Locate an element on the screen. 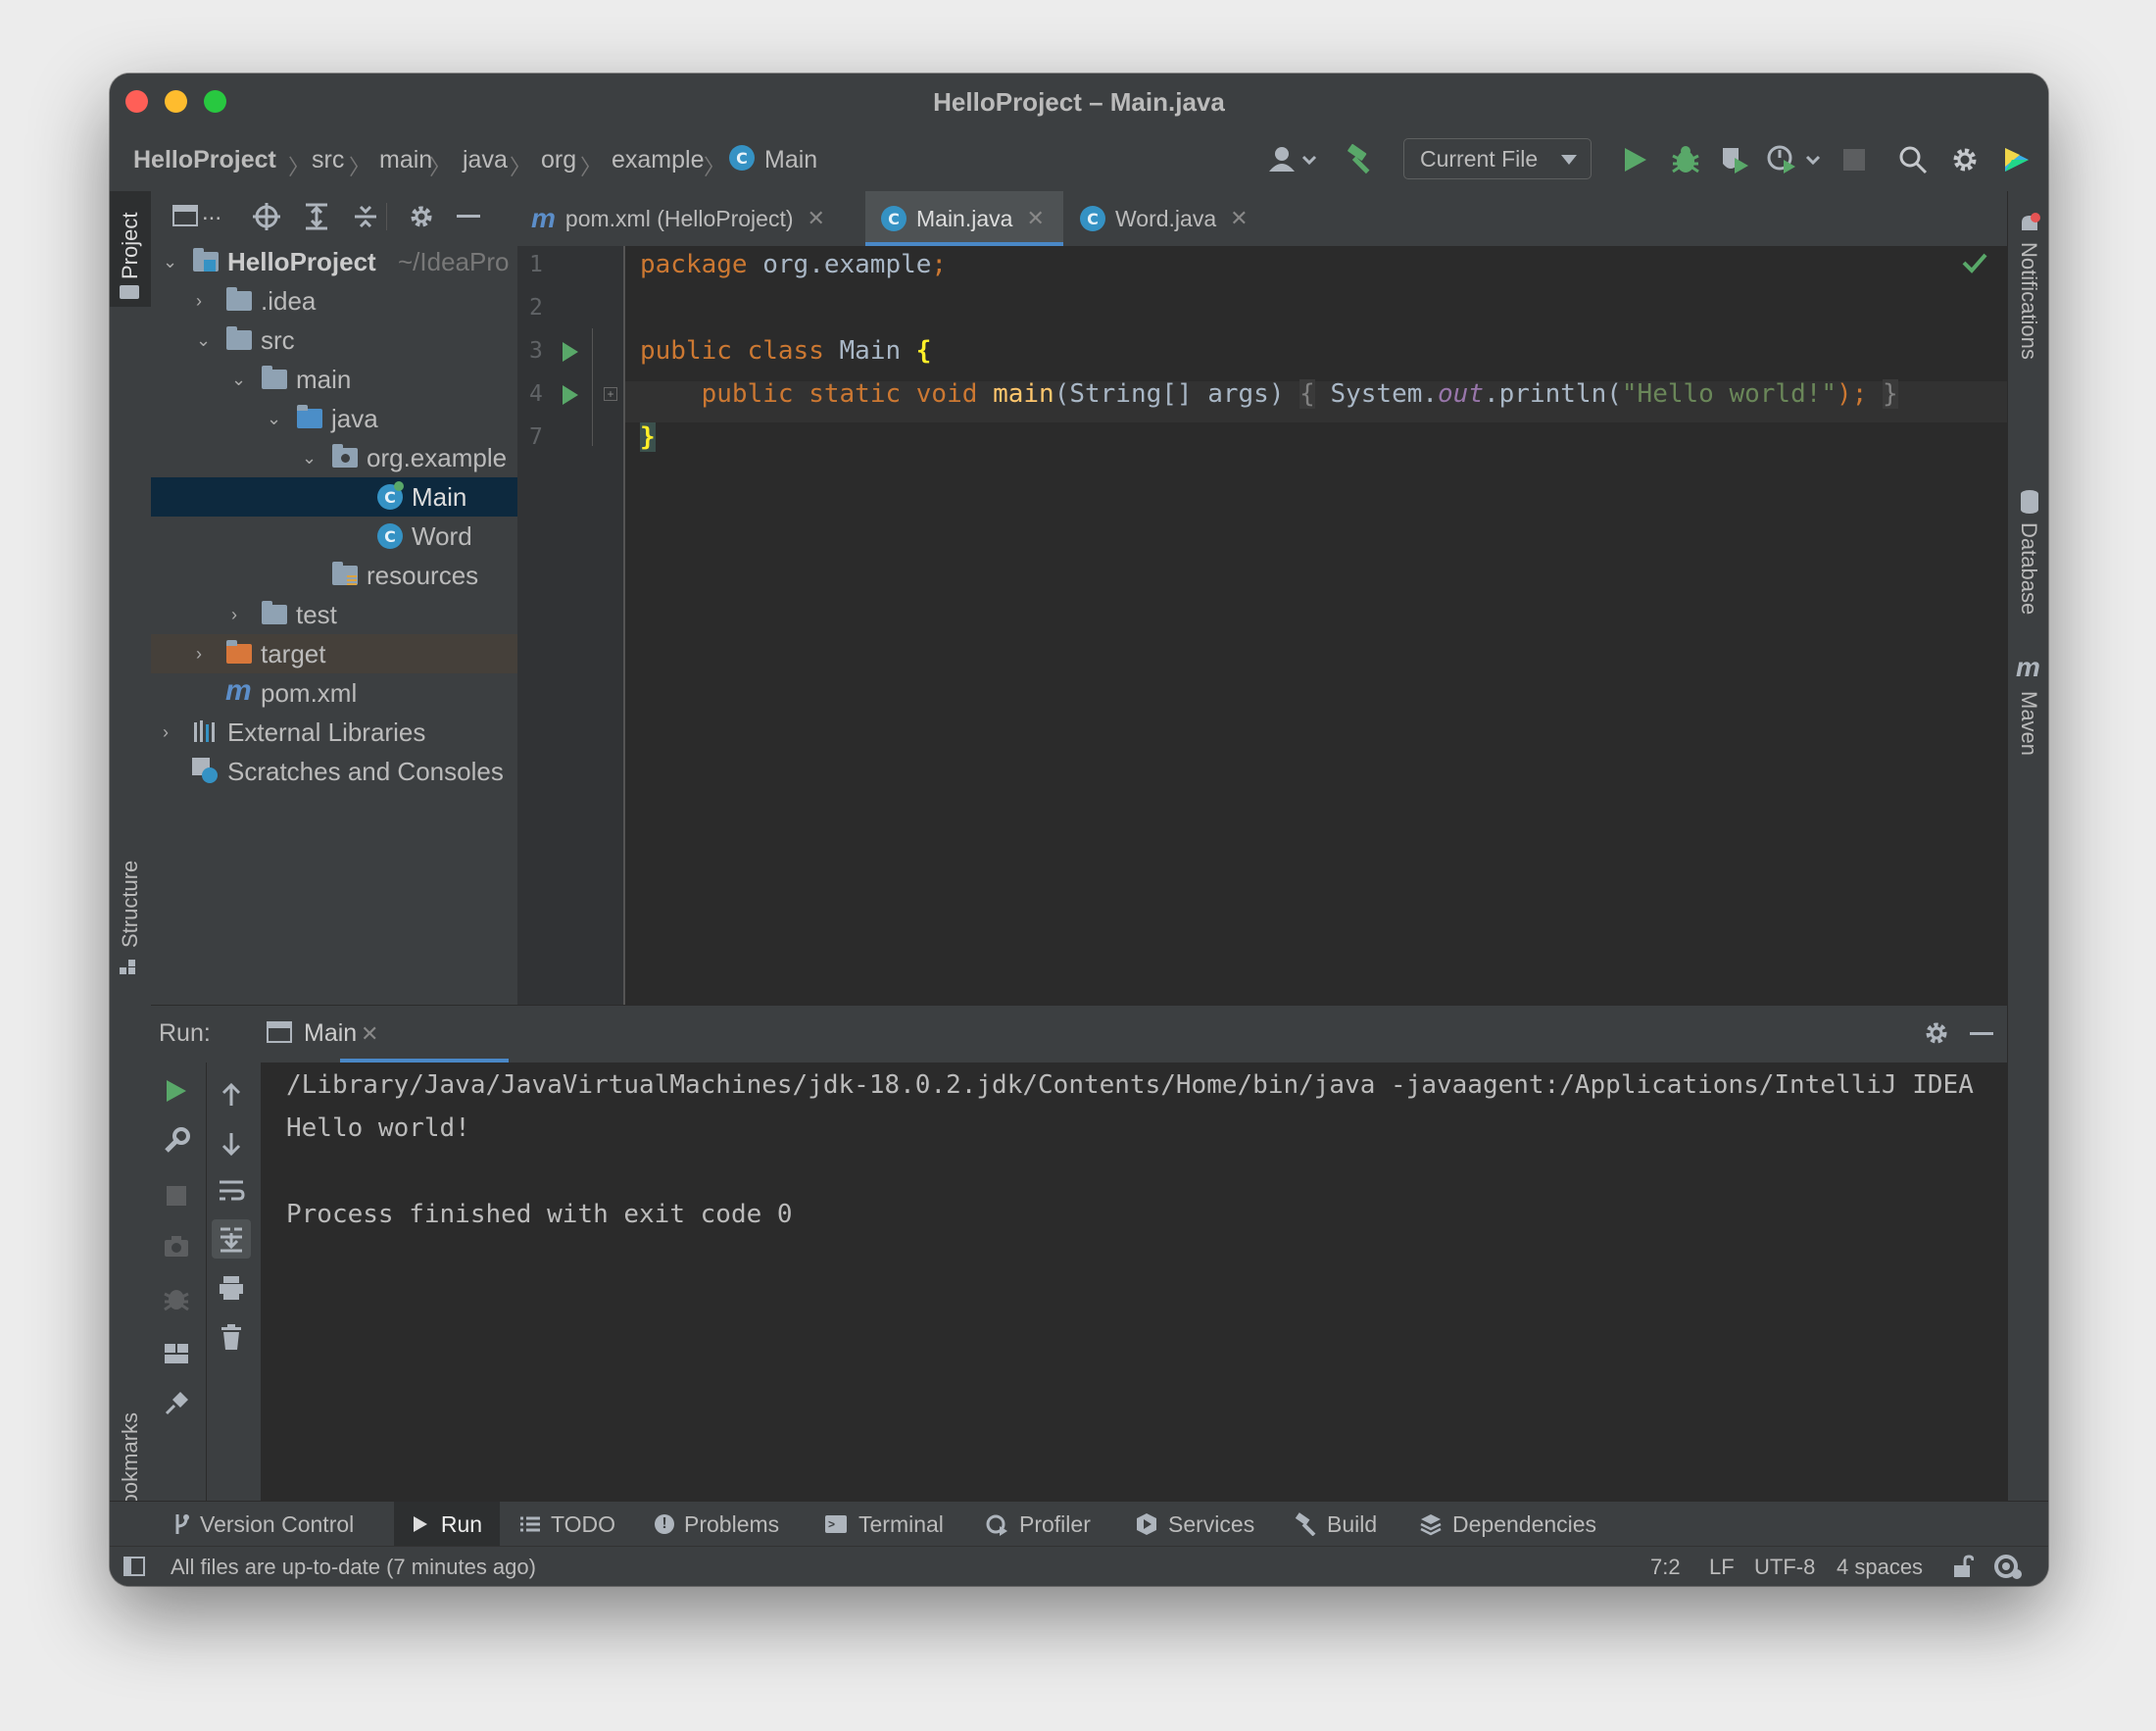  tree-item-java: ⌄ java is located at coordinates (334, 418).